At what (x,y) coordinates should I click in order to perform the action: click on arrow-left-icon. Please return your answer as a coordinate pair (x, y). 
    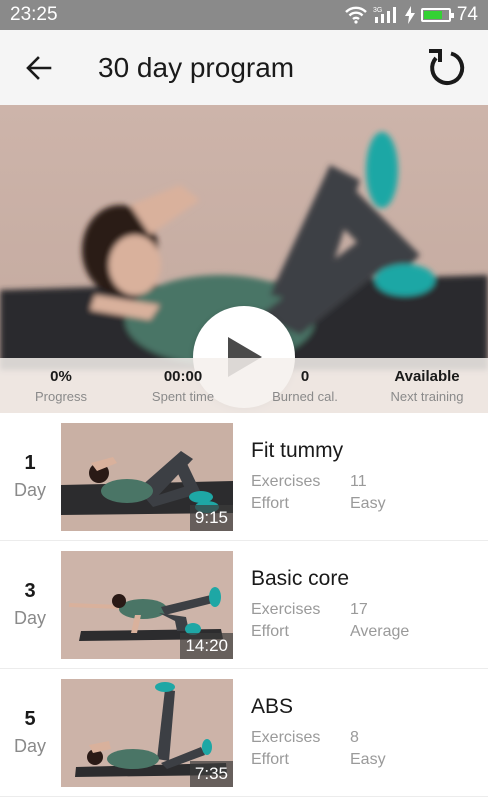
    Looking at the image, I should click on (39, 67).